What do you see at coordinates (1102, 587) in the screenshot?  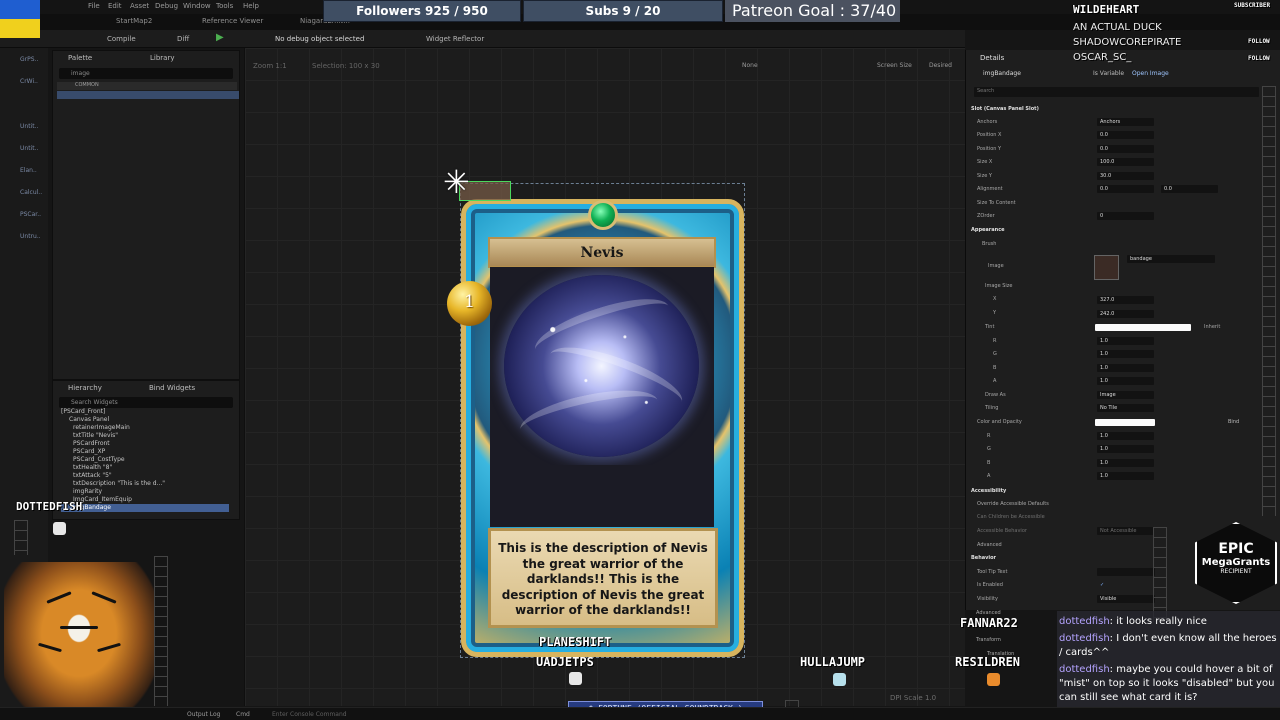 I see `is-enabled-checkbox: ✓` at bounding box center [1102, 587].